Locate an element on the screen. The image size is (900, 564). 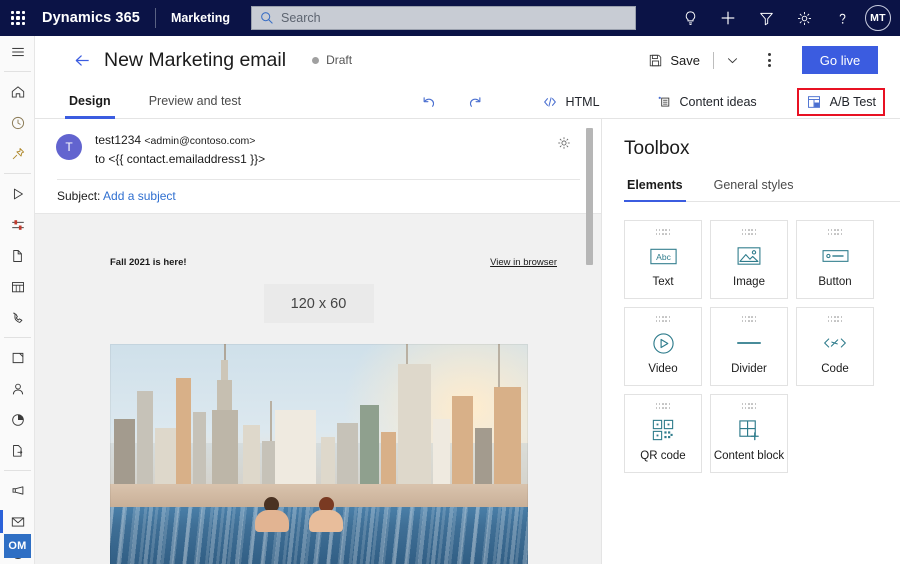
sidebar-item-insights is located at coordinates (17, 419).